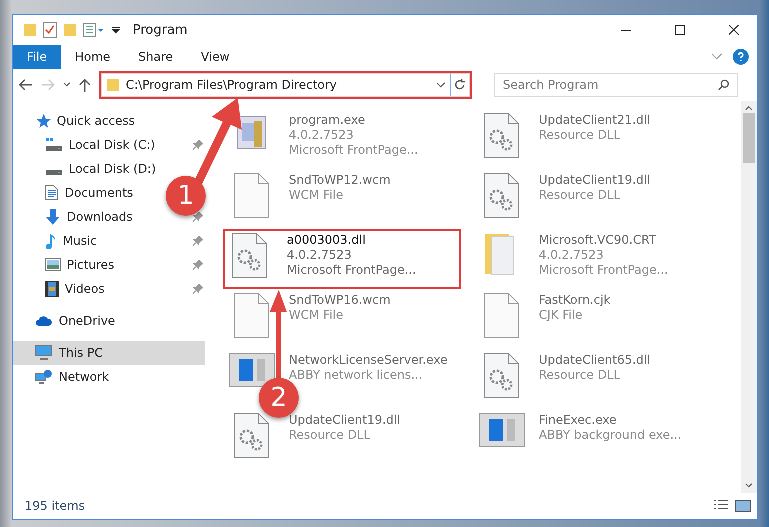  I want to click on ribbon-tab: File, so click(37, 57).